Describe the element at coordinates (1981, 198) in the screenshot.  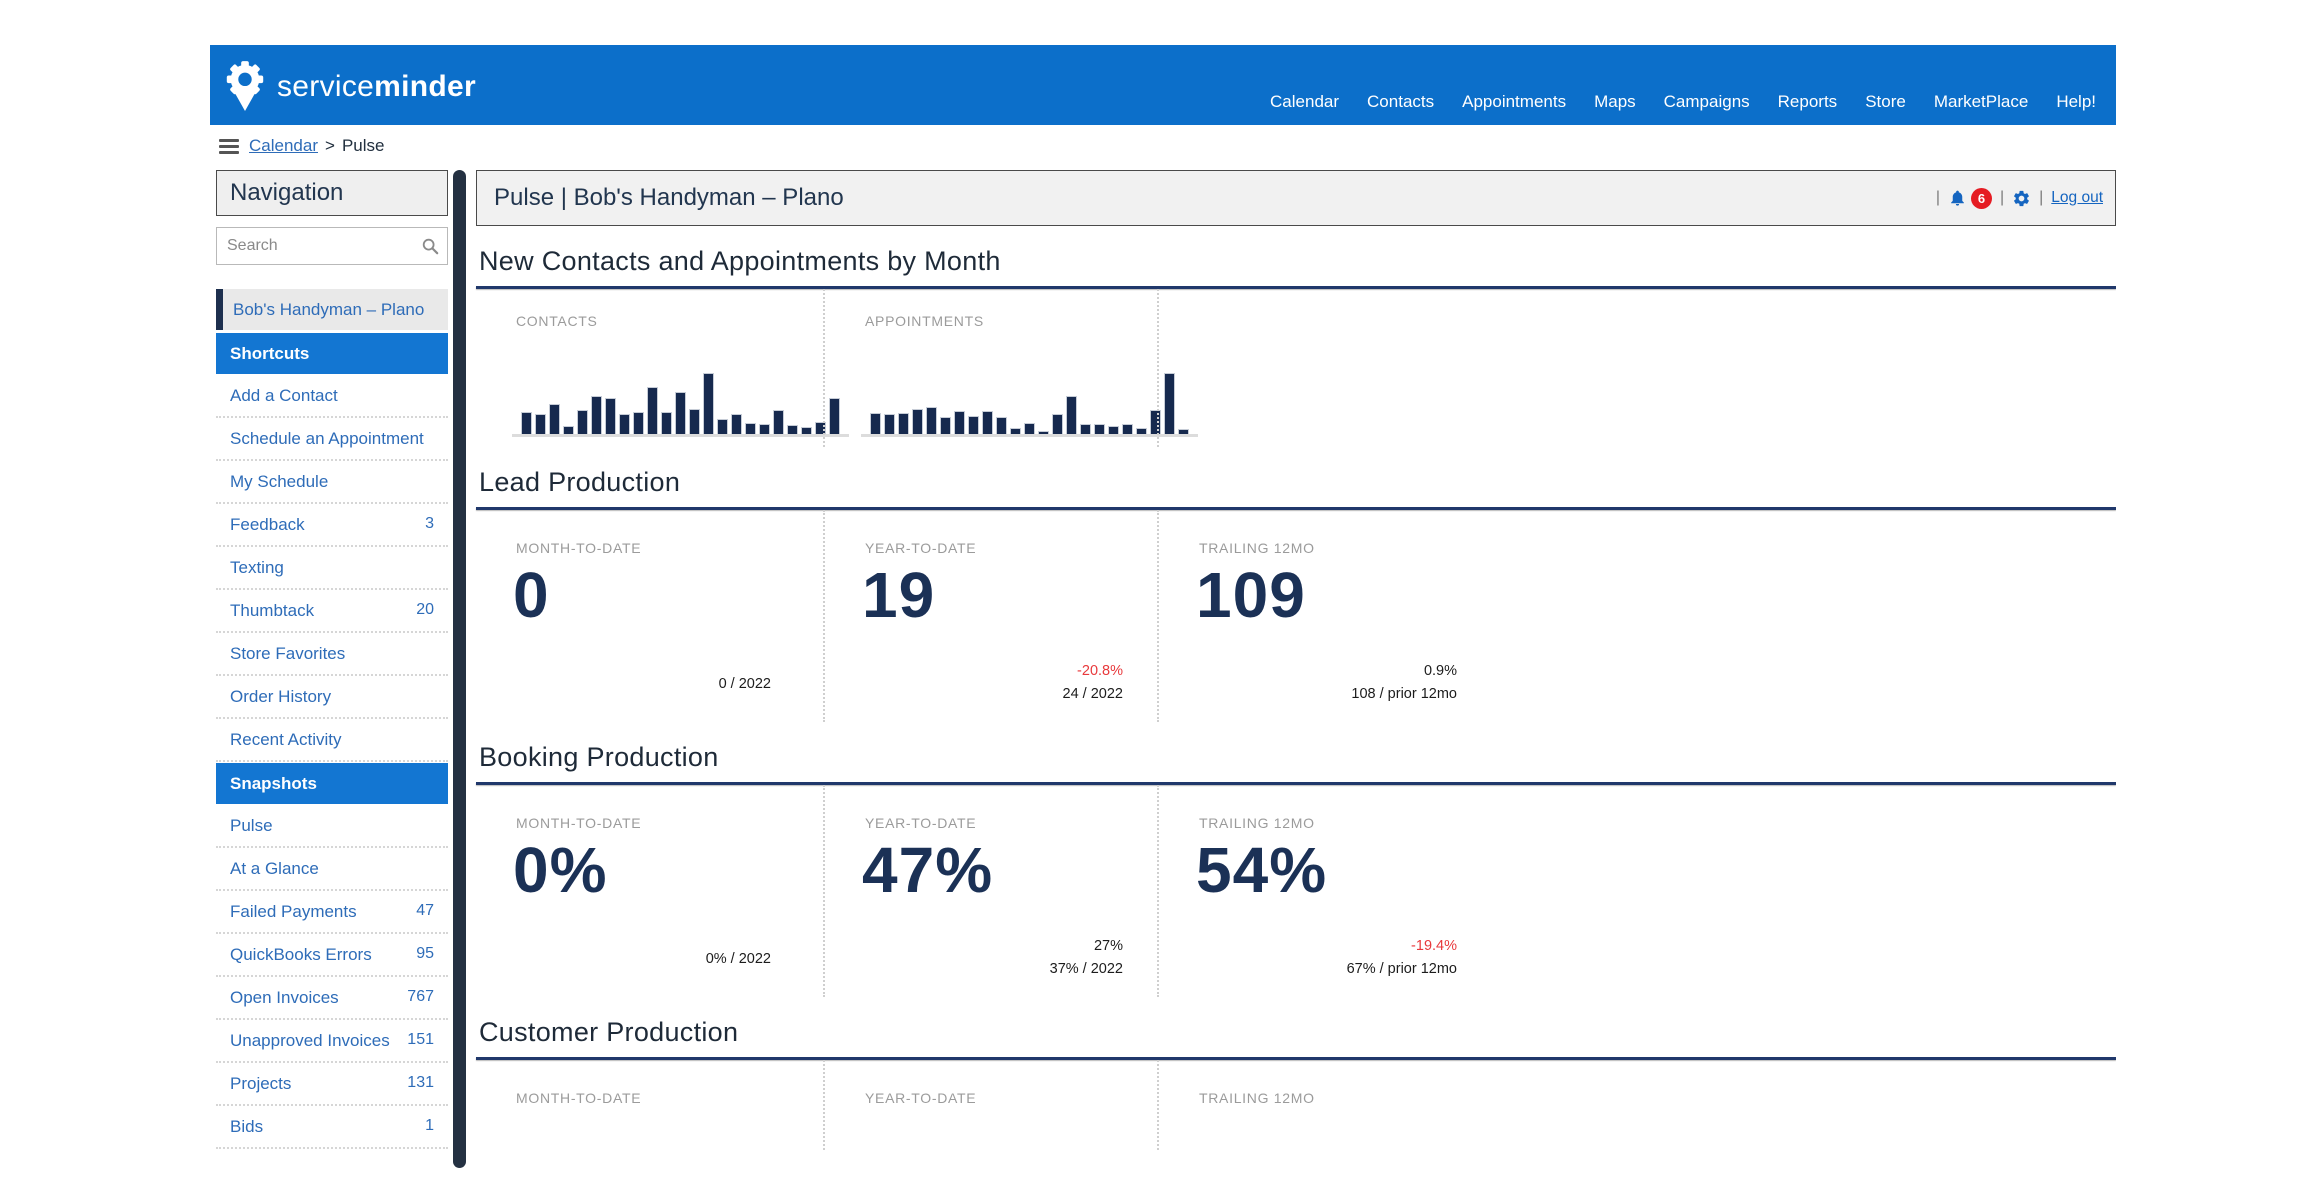
I see `notification-badge: 6` at that location.